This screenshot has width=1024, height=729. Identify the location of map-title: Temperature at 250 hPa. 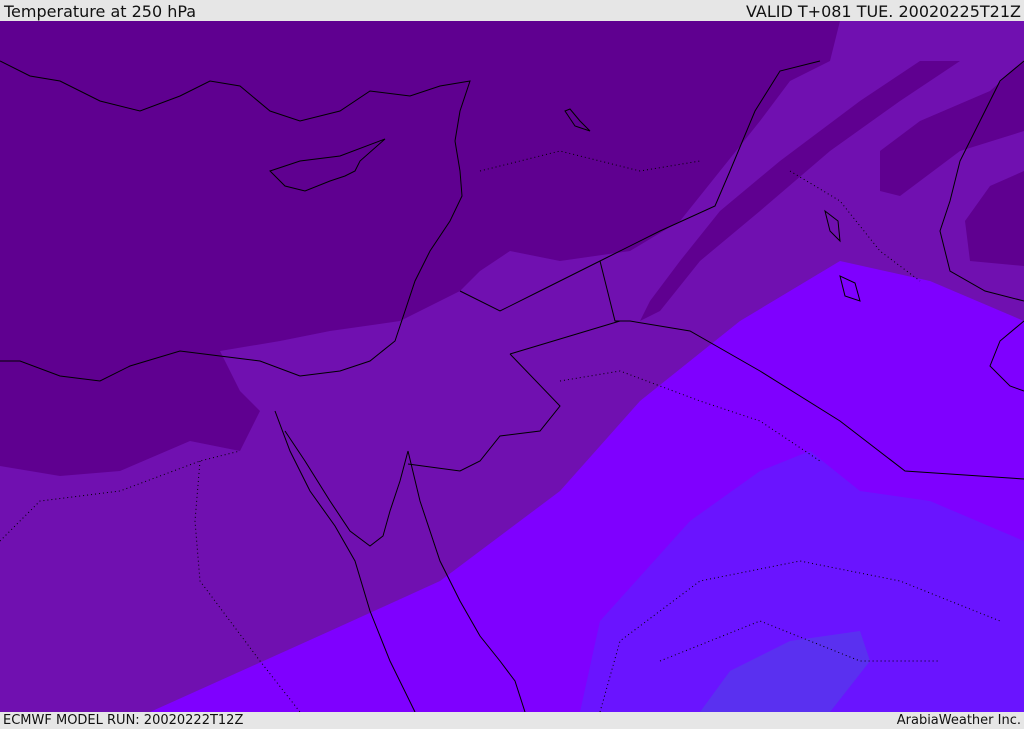
(100, 11).